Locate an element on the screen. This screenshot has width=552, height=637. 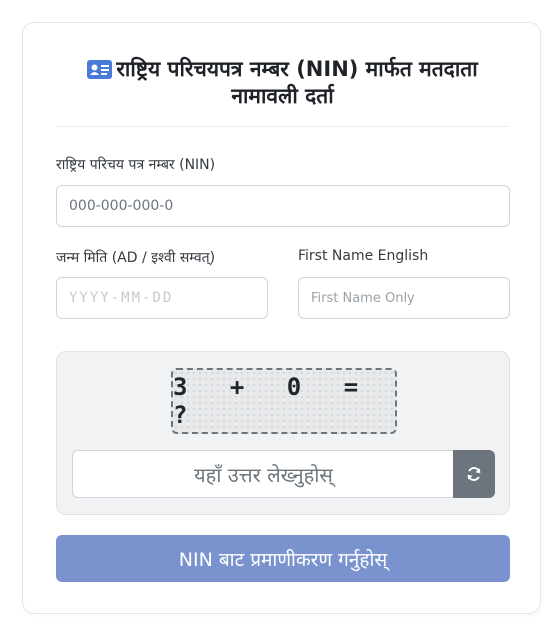
dob-input: YYYY-MM-DD is located at coordinates (162, 298).